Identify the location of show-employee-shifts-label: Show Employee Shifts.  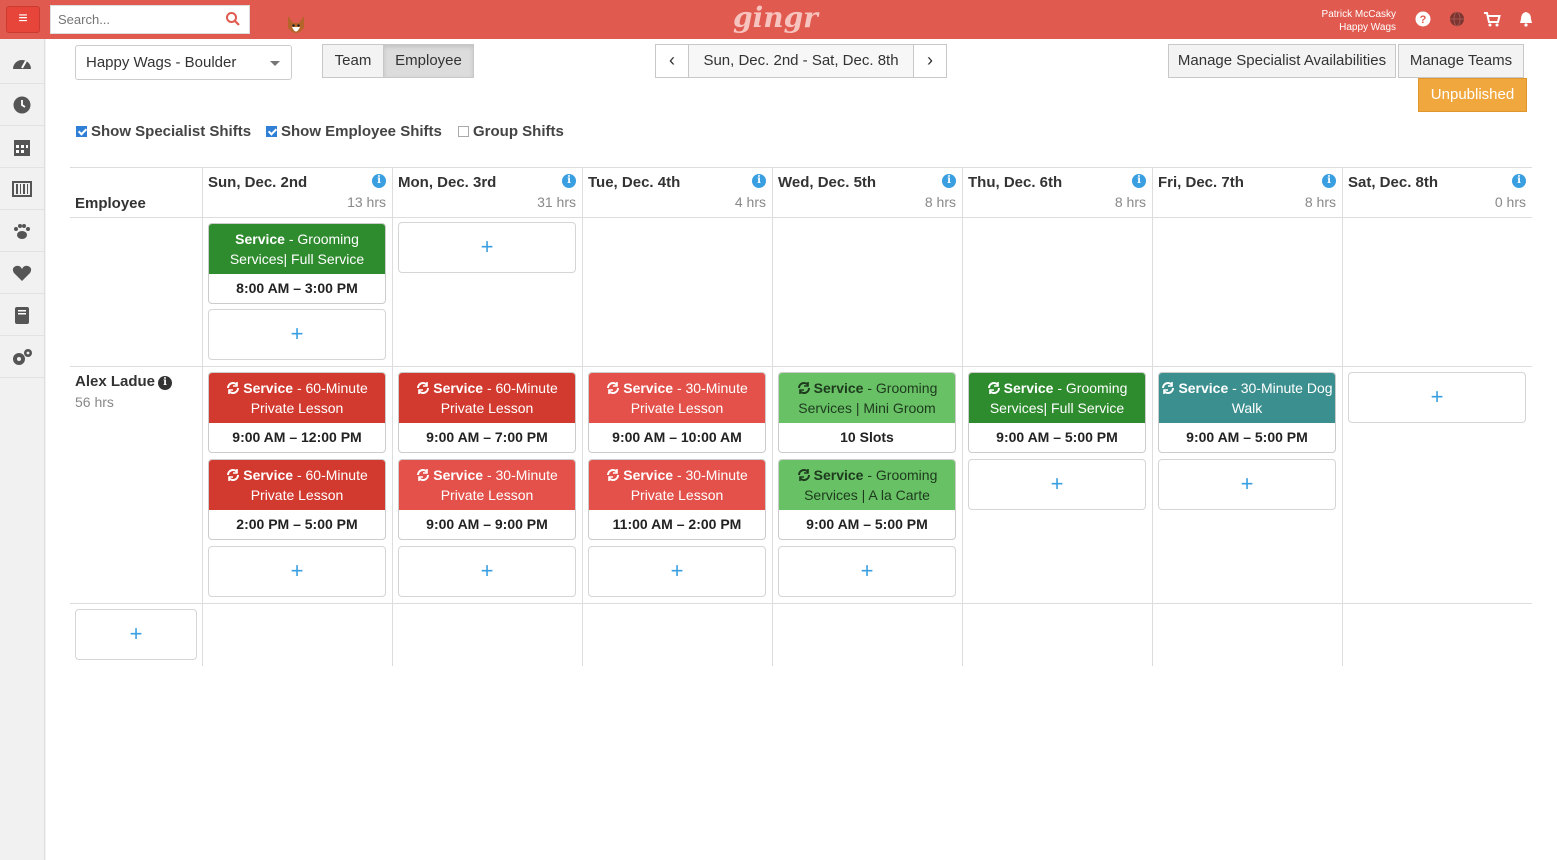
(361, 131).